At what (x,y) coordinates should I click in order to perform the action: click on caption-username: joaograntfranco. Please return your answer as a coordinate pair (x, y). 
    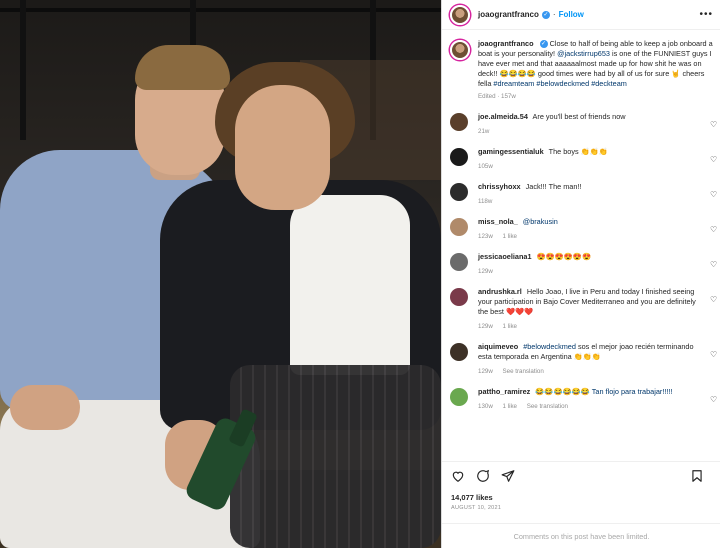
    Looking at the image, I should click on (506, 43).